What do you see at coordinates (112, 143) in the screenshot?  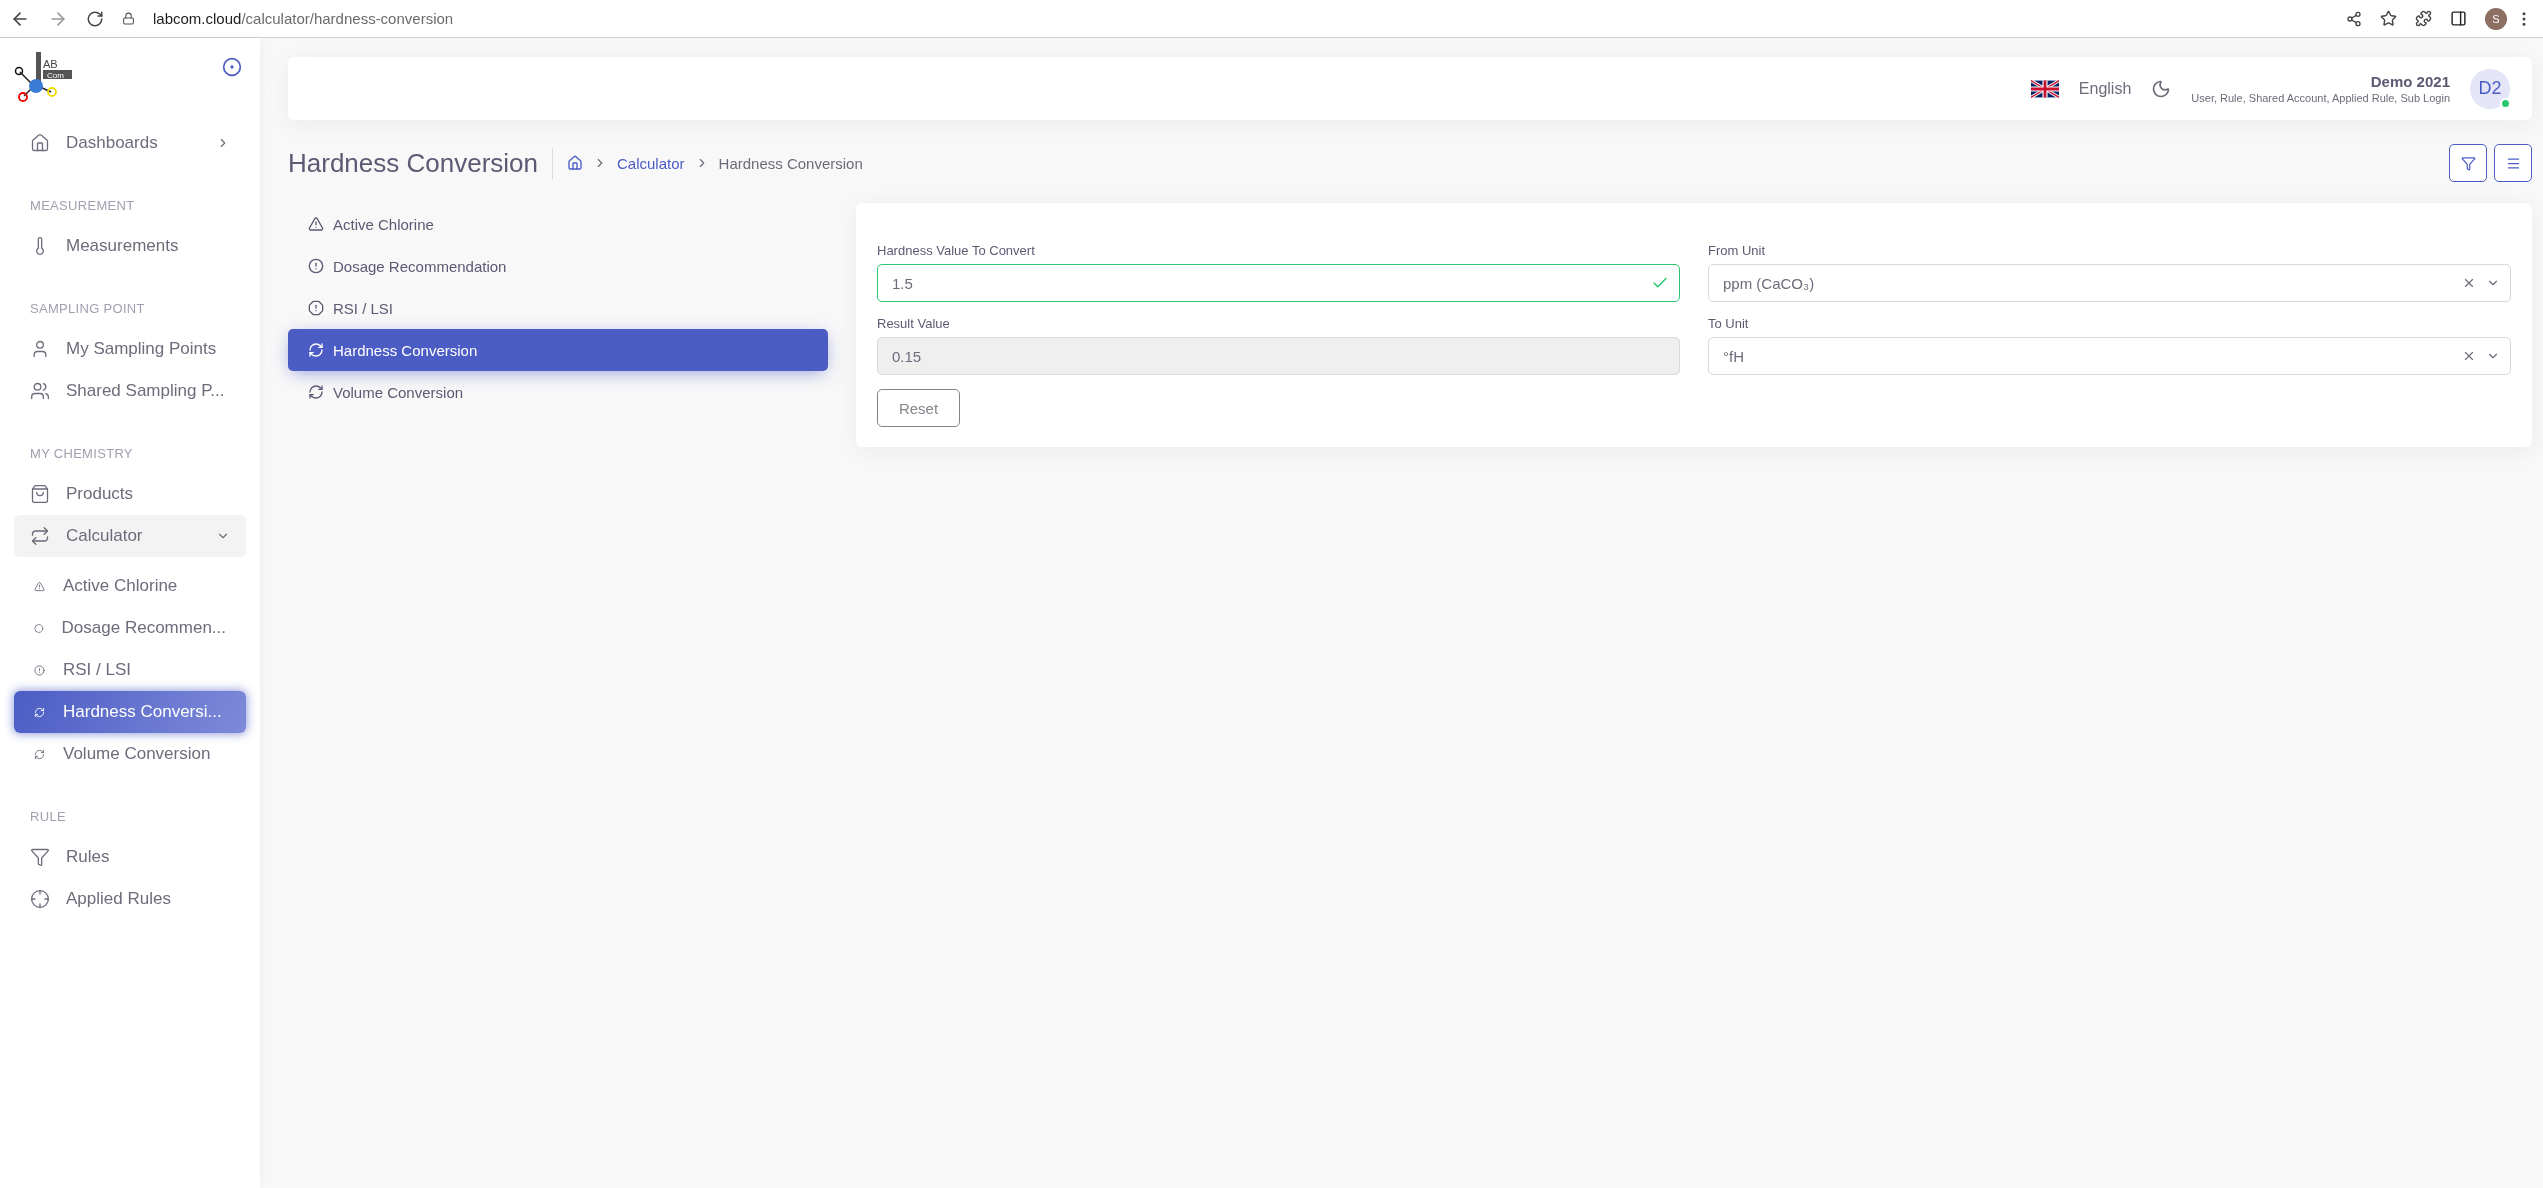 I see `sidebar-label: Dashboards` at bounding box center [112, 143].